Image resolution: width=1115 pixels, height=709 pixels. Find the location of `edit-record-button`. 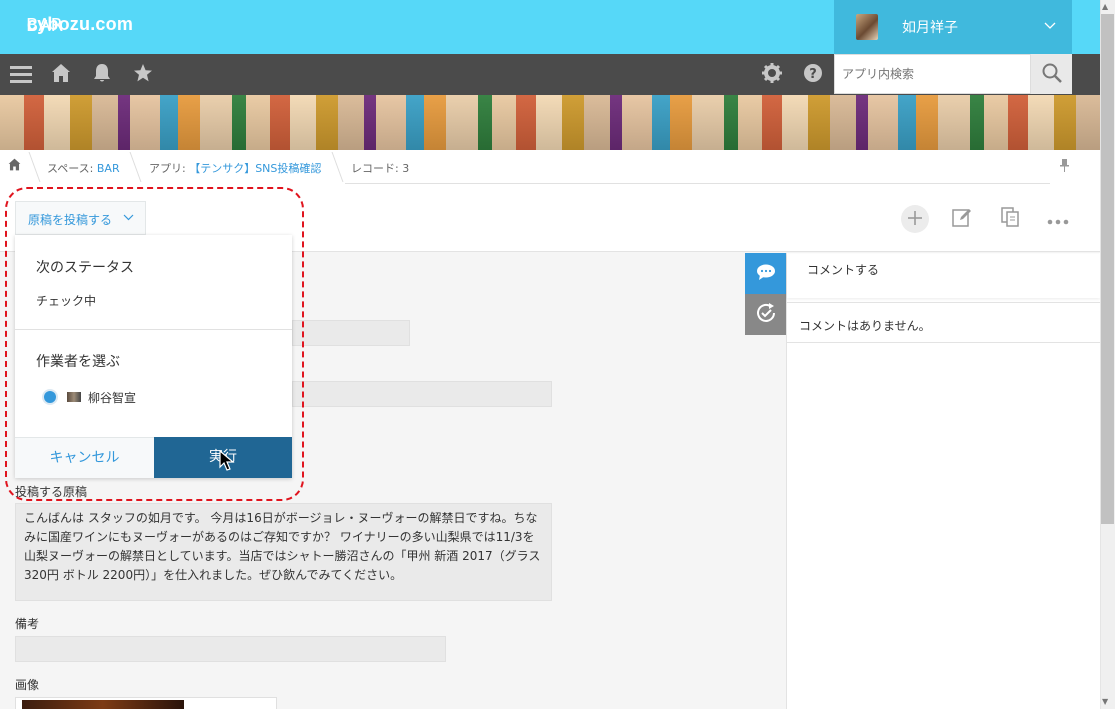

edit-record-button is located at coordinates (962, 219).